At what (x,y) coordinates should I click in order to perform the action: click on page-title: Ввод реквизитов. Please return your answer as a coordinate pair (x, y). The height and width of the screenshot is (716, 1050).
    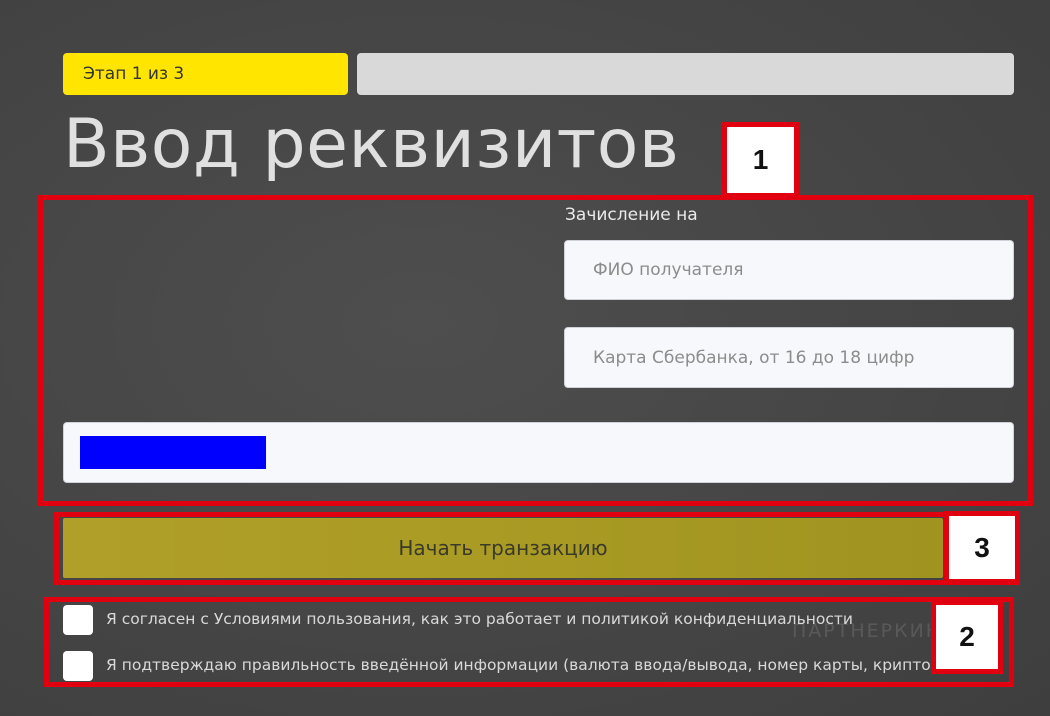
    Looking at the image, I should click on (371, 144).